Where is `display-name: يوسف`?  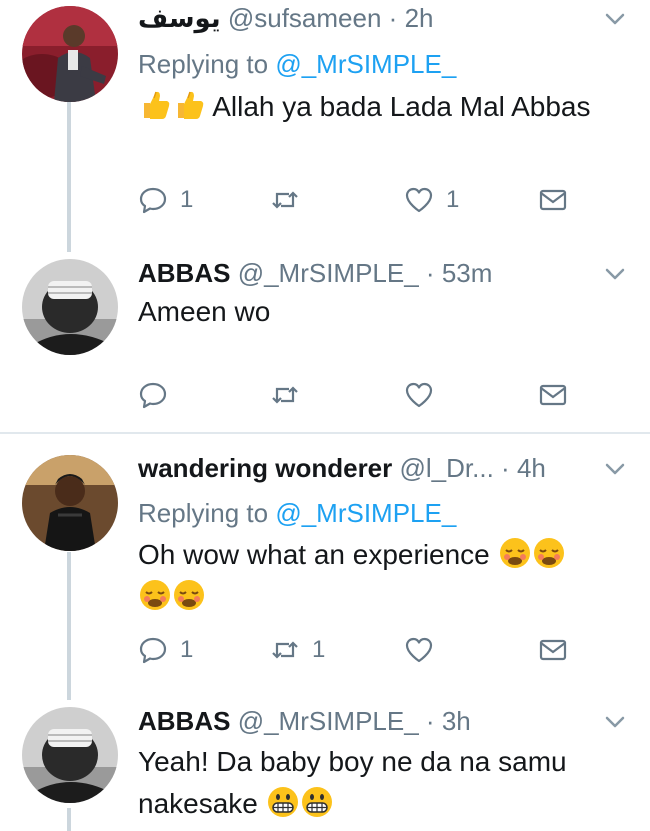 display-name: يوسف is located at coordinates (179, 18).